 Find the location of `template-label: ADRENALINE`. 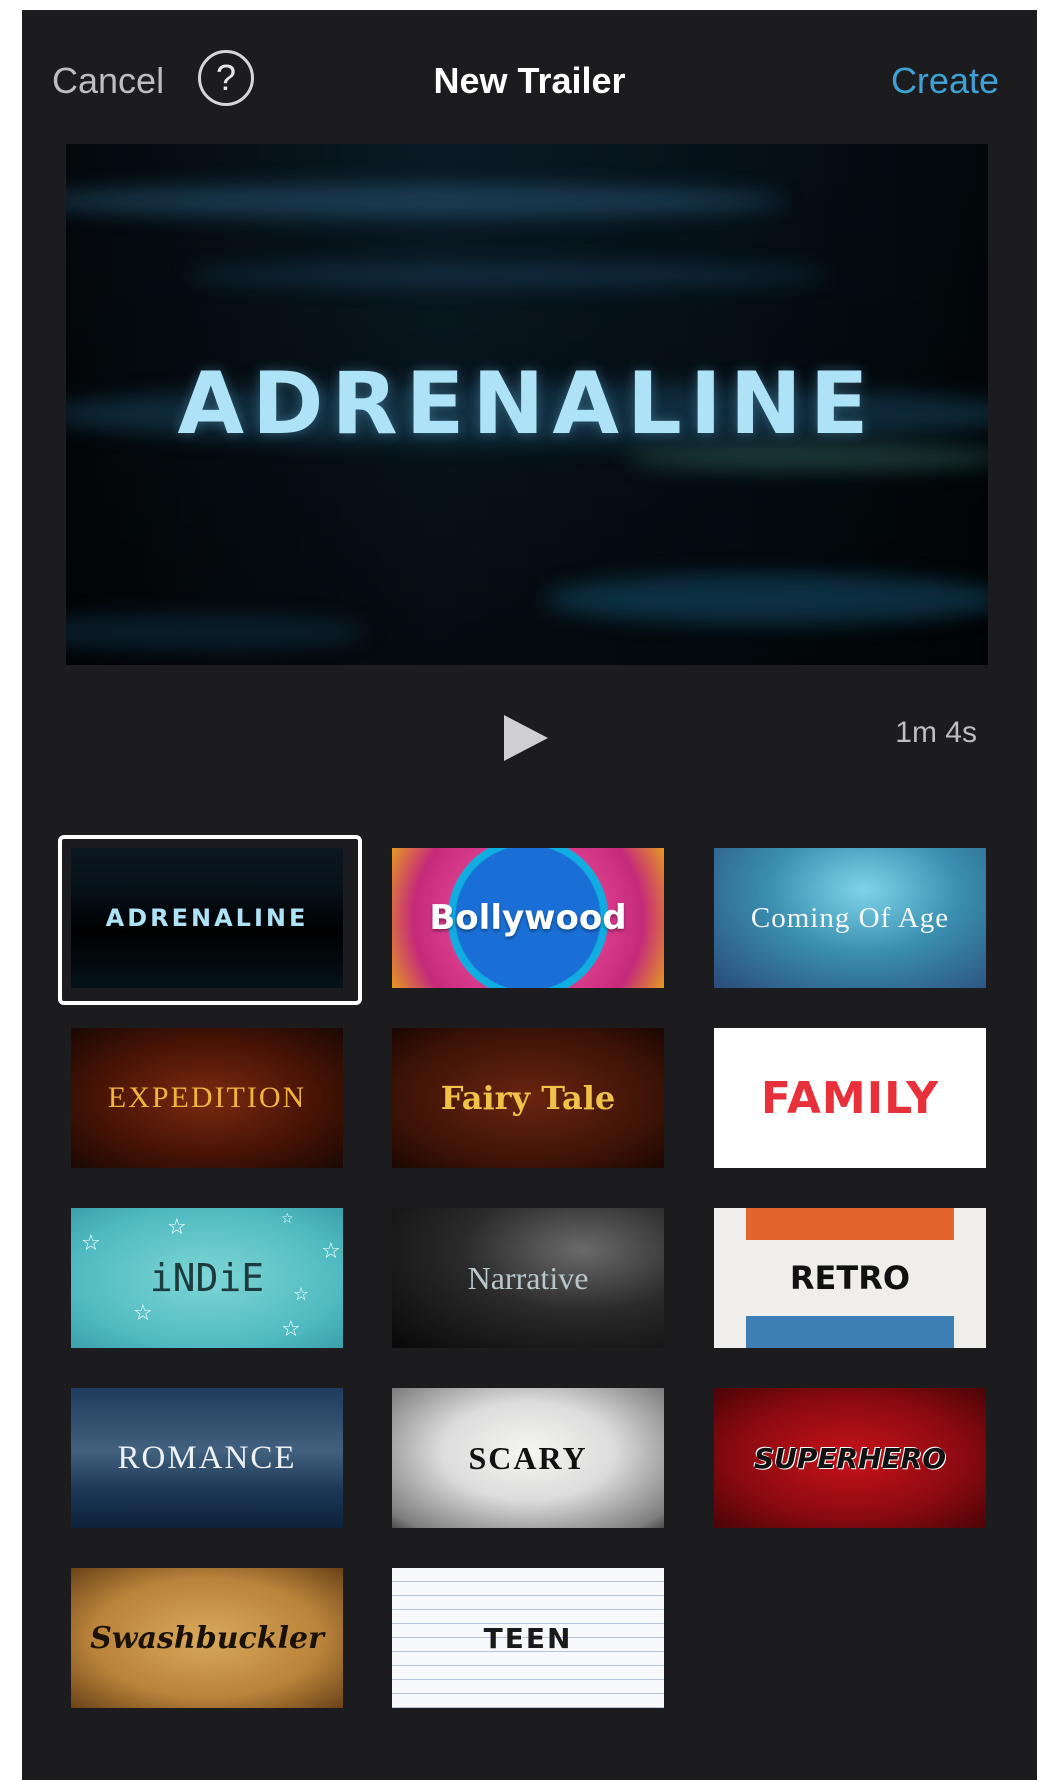

template-label: ADRENALINE is located at coordinates (207, 918).